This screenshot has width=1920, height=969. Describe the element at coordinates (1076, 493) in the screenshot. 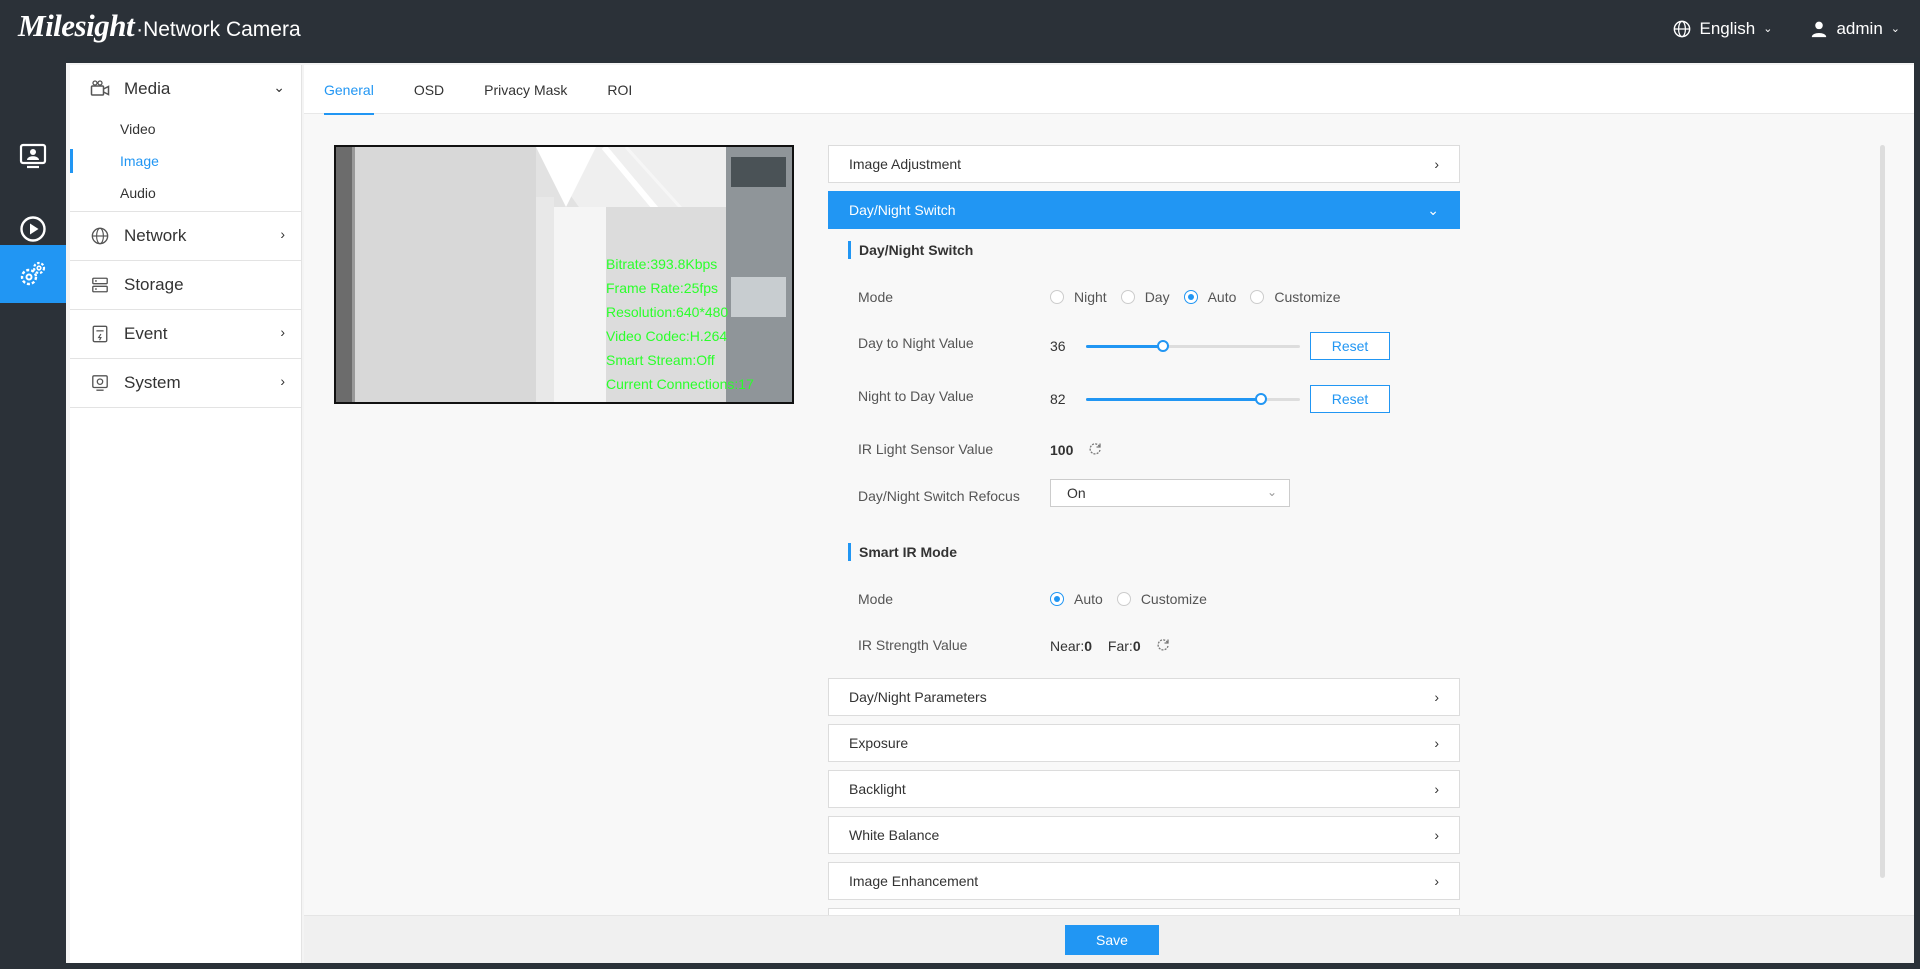

I see `refocus-value: On` at that location.